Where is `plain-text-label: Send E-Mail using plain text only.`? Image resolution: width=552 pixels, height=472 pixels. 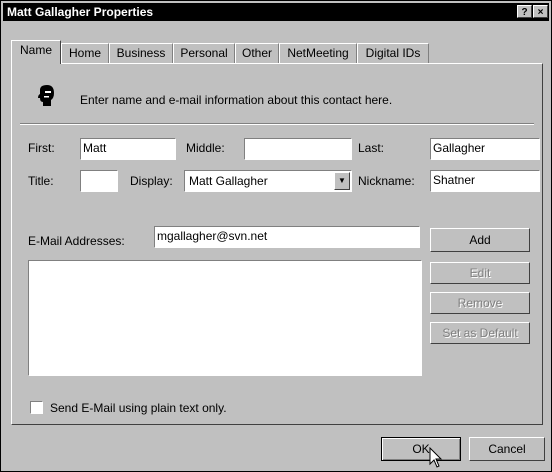
plain-text-label: Send E-Mail using plain text only. is located at coordinates (138, 408).